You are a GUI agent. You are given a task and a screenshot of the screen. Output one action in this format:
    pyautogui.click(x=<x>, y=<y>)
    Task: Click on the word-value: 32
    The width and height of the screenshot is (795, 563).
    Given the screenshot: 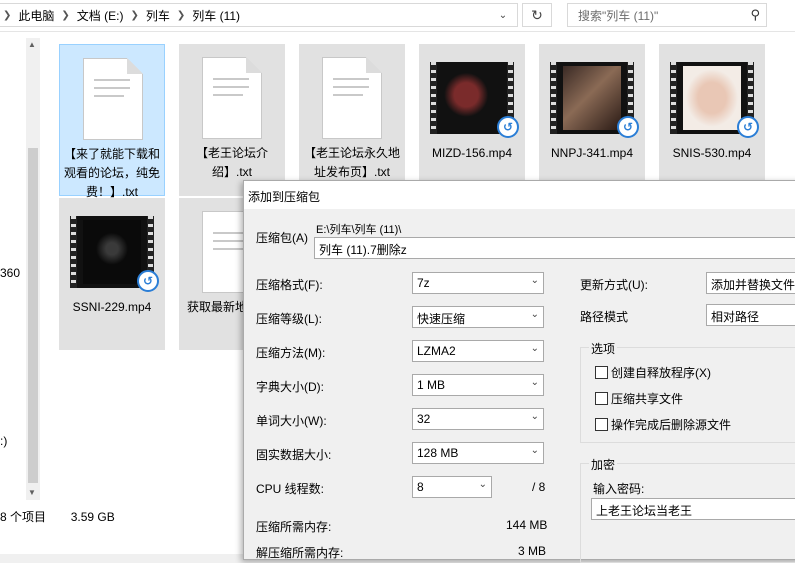 What is the action you would take?
    pyautogui.click(x=424, y=419)
    